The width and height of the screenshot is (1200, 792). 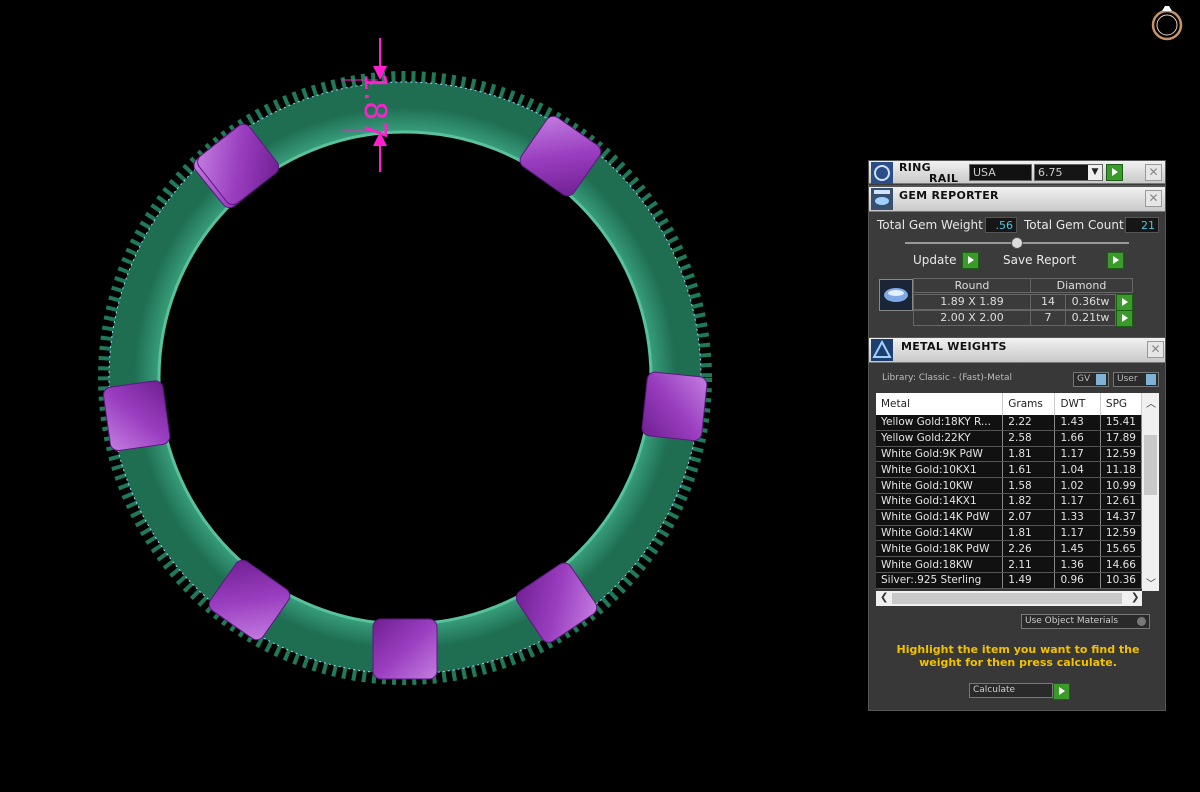 What do you see at coordinates (1167, 22) in the screenshot?
I see `ring-logo-icon` at bounding box center [1167, 22].